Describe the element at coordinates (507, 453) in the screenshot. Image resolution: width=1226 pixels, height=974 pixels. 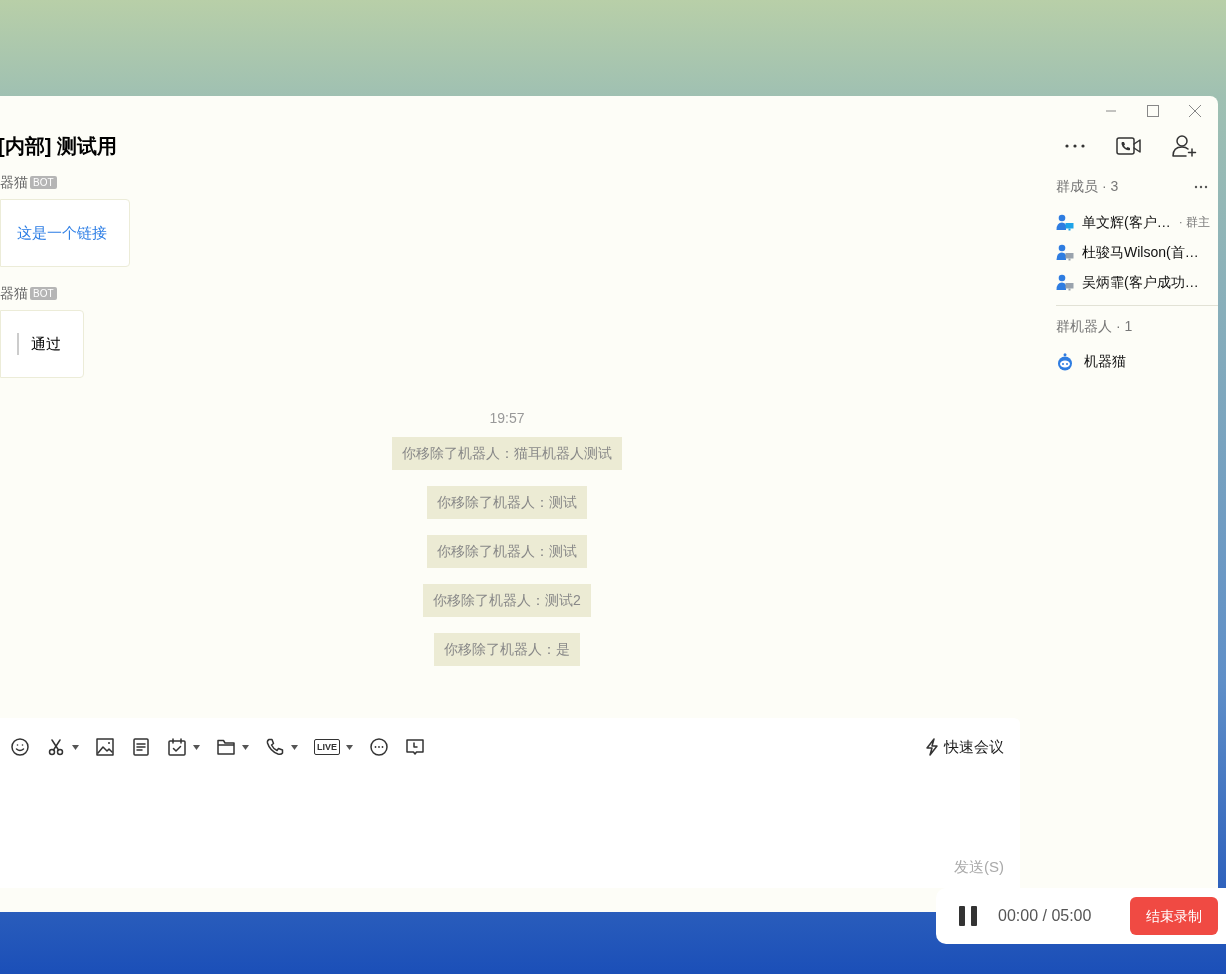
I see `system-notice: 你移除了机器人：猫耳机器人测试` at that location.